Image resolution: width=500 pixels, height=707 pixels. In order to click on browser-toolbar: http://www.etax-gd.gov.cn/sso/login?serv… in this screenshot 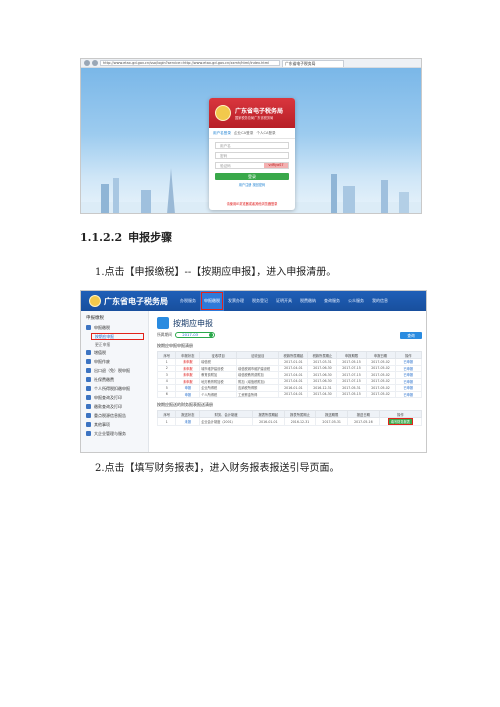, I will do `click(251, 63)`.